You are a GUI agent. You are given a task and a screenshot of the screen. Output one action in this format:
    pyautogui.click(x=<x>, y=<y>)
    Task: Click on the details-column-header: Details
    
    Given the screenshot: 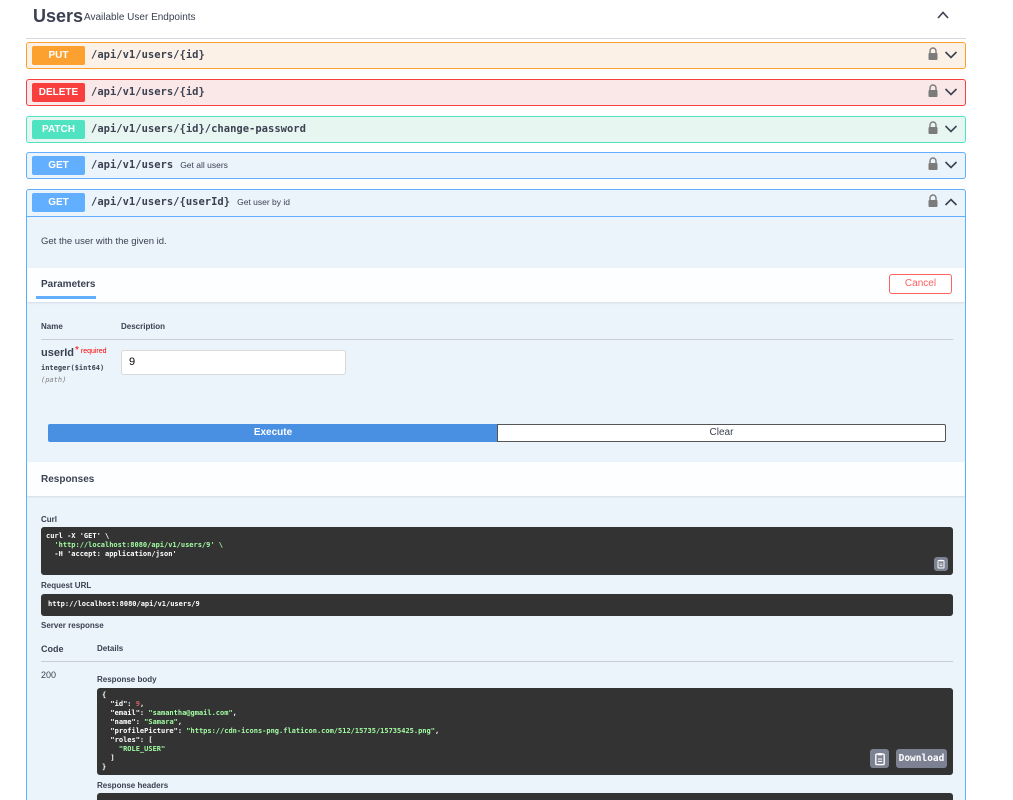 What is the action you would take?
    pyautogui.click(x=110, y=648)
    